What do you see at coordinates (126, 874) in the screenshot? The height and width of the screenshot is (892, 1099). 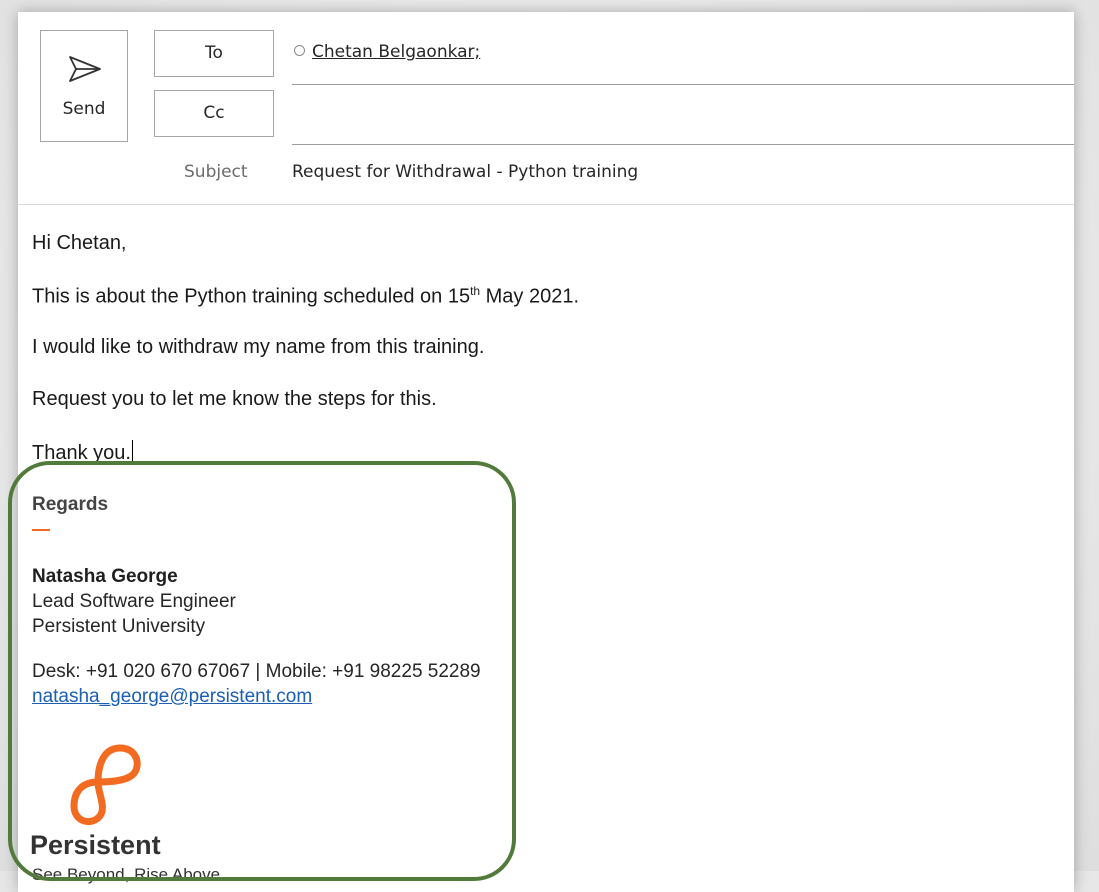 I see `persistent-logo-tagline: See Beyond, Rise Above` at bounding box center [126, 874].